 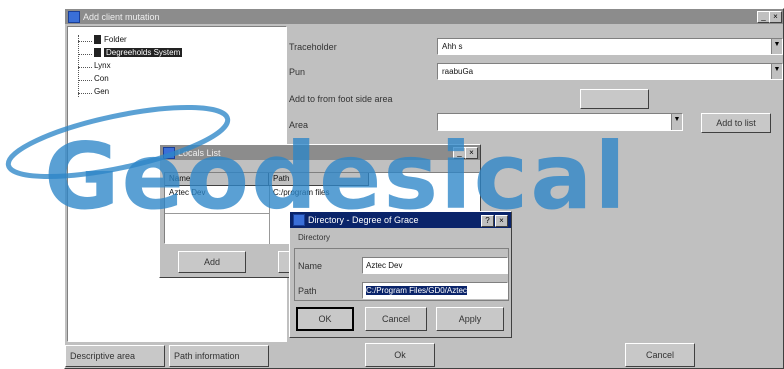 What do you see at coordinates (314, 237) in the screenshot?
I see `directory-group-label: Directory` at bounding box center [314, 237].